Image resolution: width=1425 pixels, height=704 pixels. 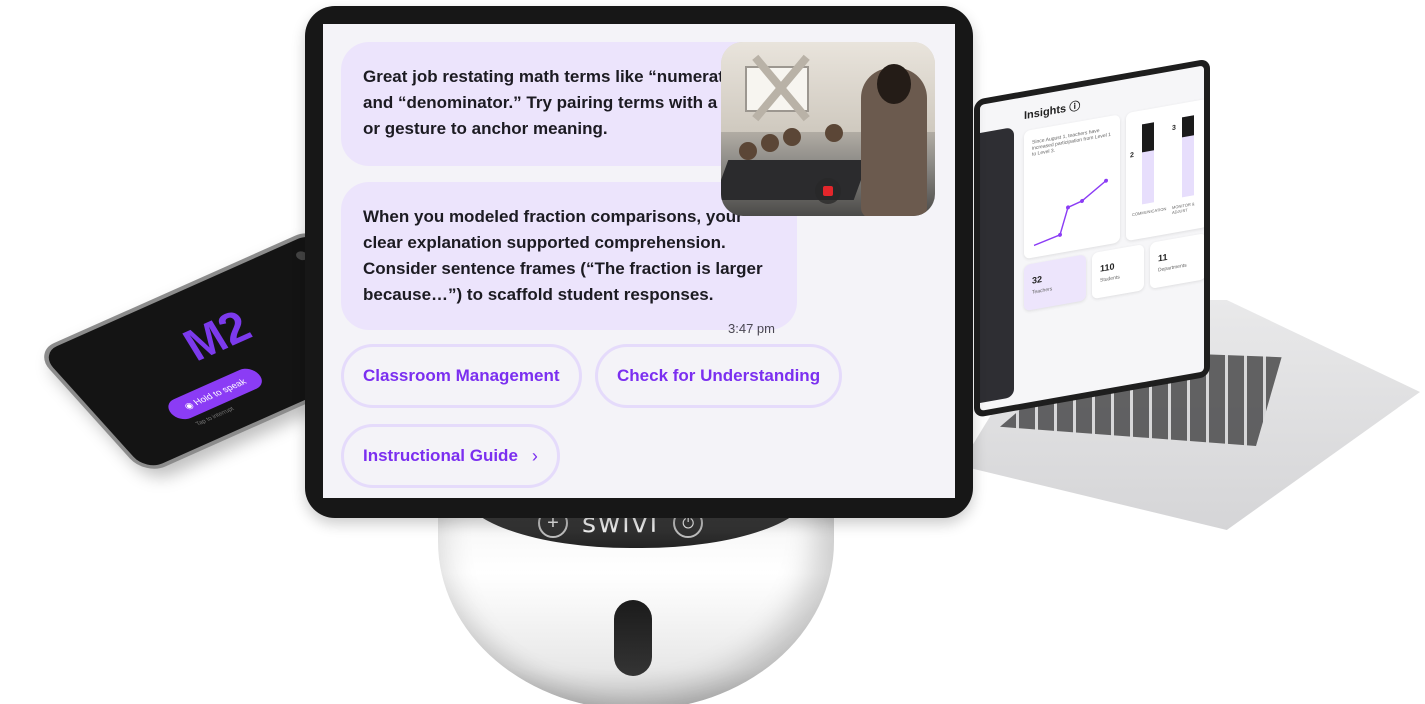 I want to click on stop-record-square, so click(x=828, y=191).